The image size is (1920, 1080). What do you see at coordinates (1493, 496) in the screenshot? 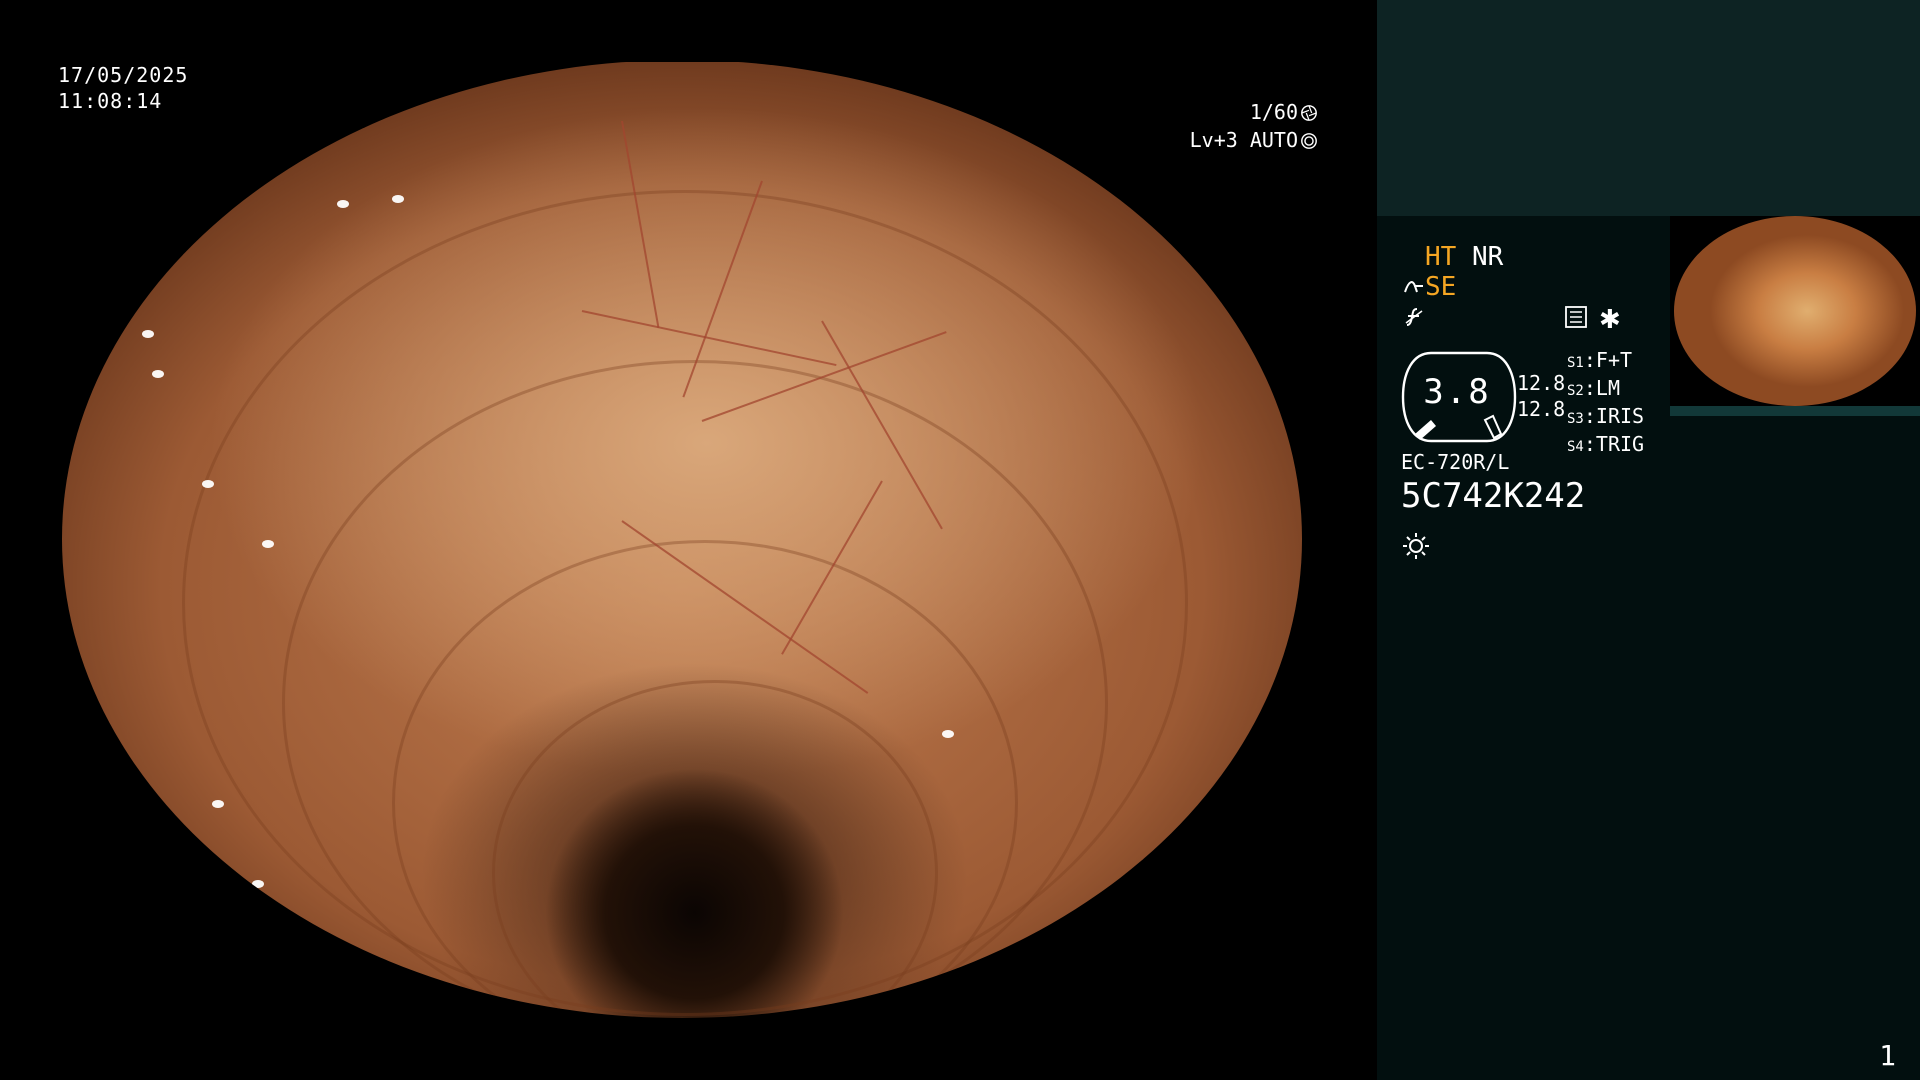
I see `scope-serial: 5C742K242` at bounding box center [1493, 496].